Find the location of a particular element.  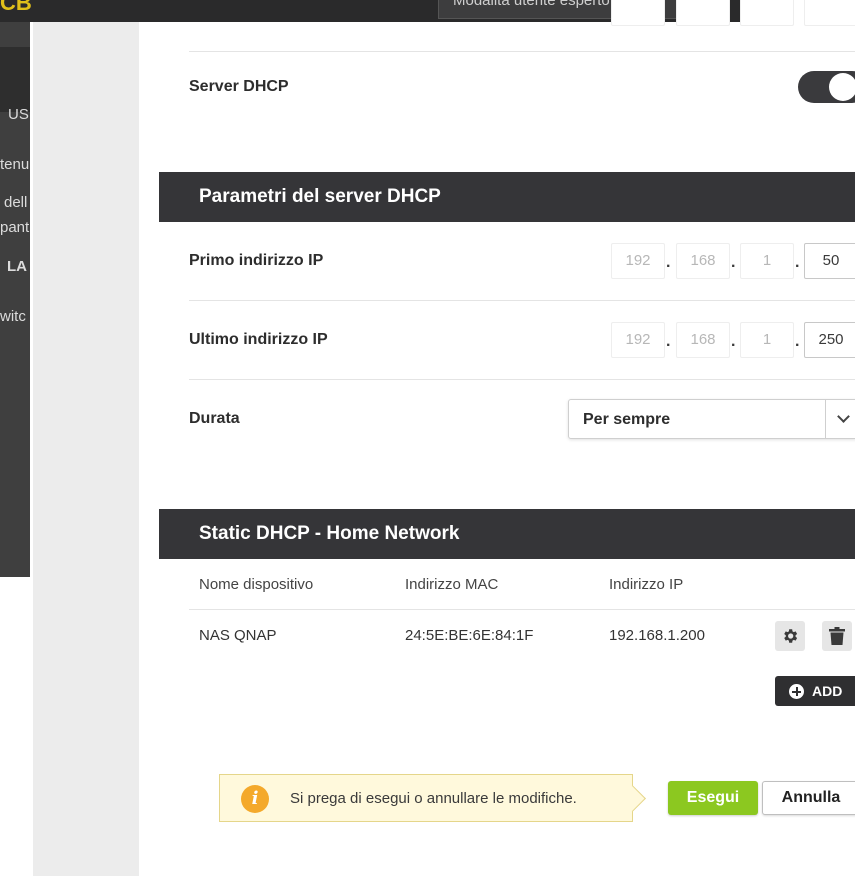

cancel-button: Annulla is located at coordinates (808, 798).